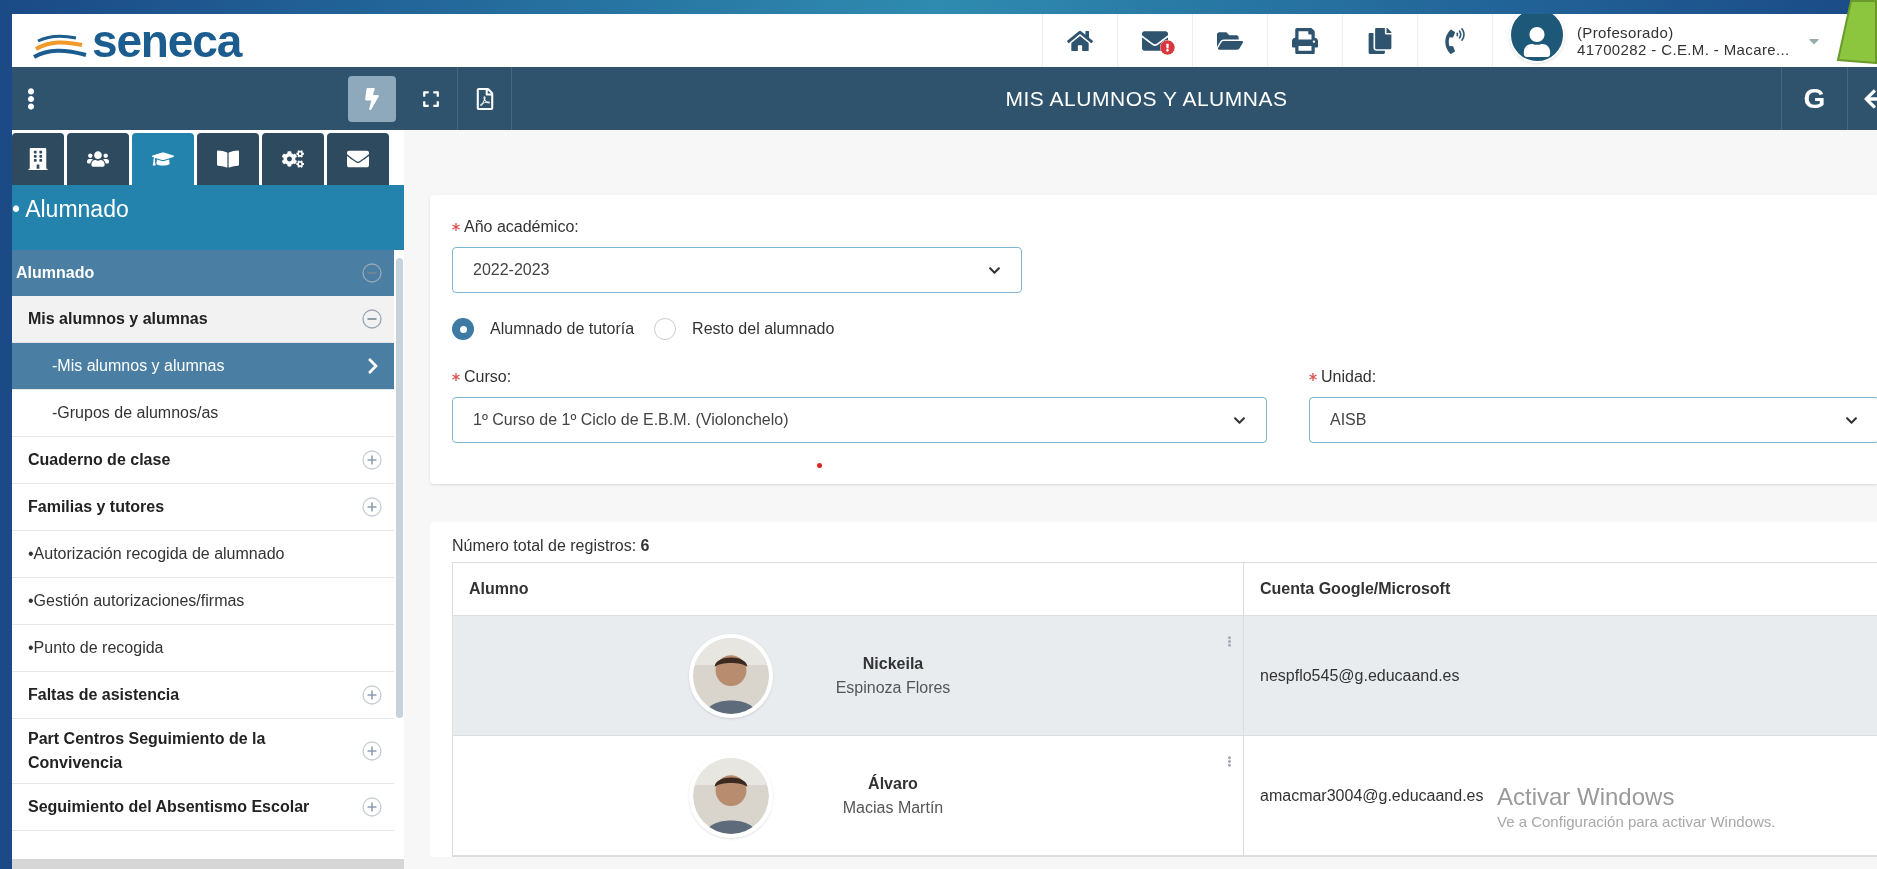 The image size is (1877, 869). I want to click on menu-group: Alumnado, so click(203, 273).